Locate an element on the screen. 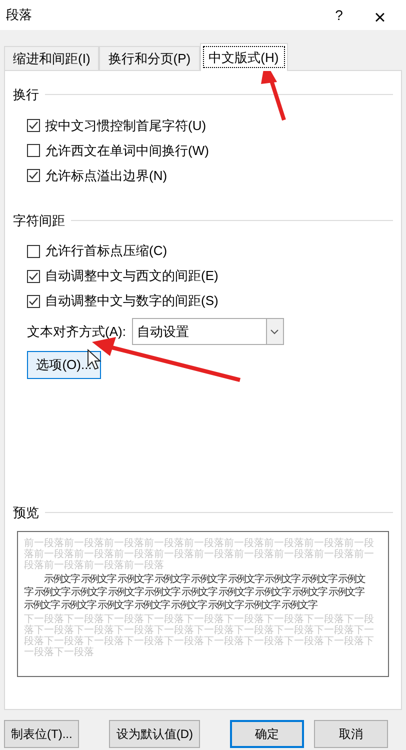 This screenshot has height=750, width=406. dialog-button: 取消 is located at coordinates (351, 734).